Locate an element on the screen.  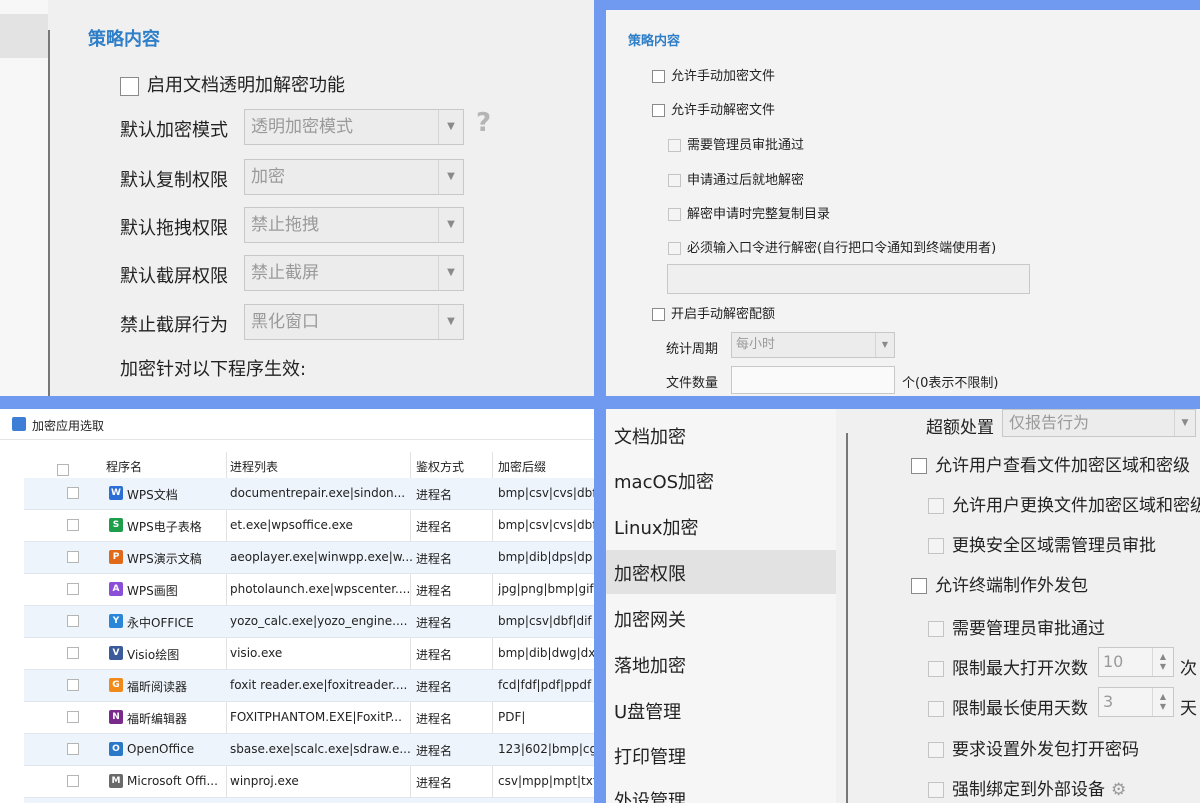
drag-permission-select: 禁止拖拽 ▼ is located at coordinates (354, 225).